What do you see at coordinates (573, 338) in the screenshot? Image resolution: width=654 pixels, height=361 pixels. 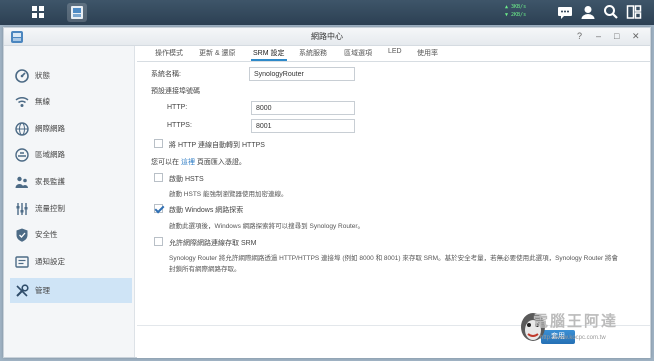 I see `watermark-url: http://www.kocpc.com.tw` at bounding box center [573, 338].